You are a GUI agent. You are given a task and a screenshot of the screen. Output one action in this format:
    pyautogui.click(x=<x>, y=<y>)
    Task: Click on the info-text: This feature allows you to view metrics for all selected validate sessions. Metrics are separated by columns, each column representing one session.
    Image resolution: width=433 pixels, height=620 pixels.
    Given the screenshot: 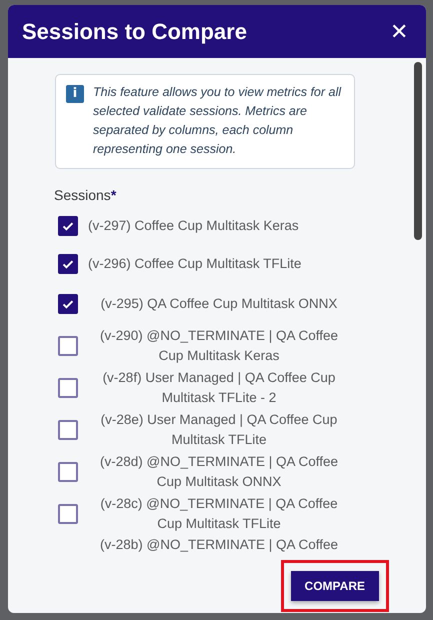 What is the action you would take?
    pyautogui.click(x=217, y=121)
    